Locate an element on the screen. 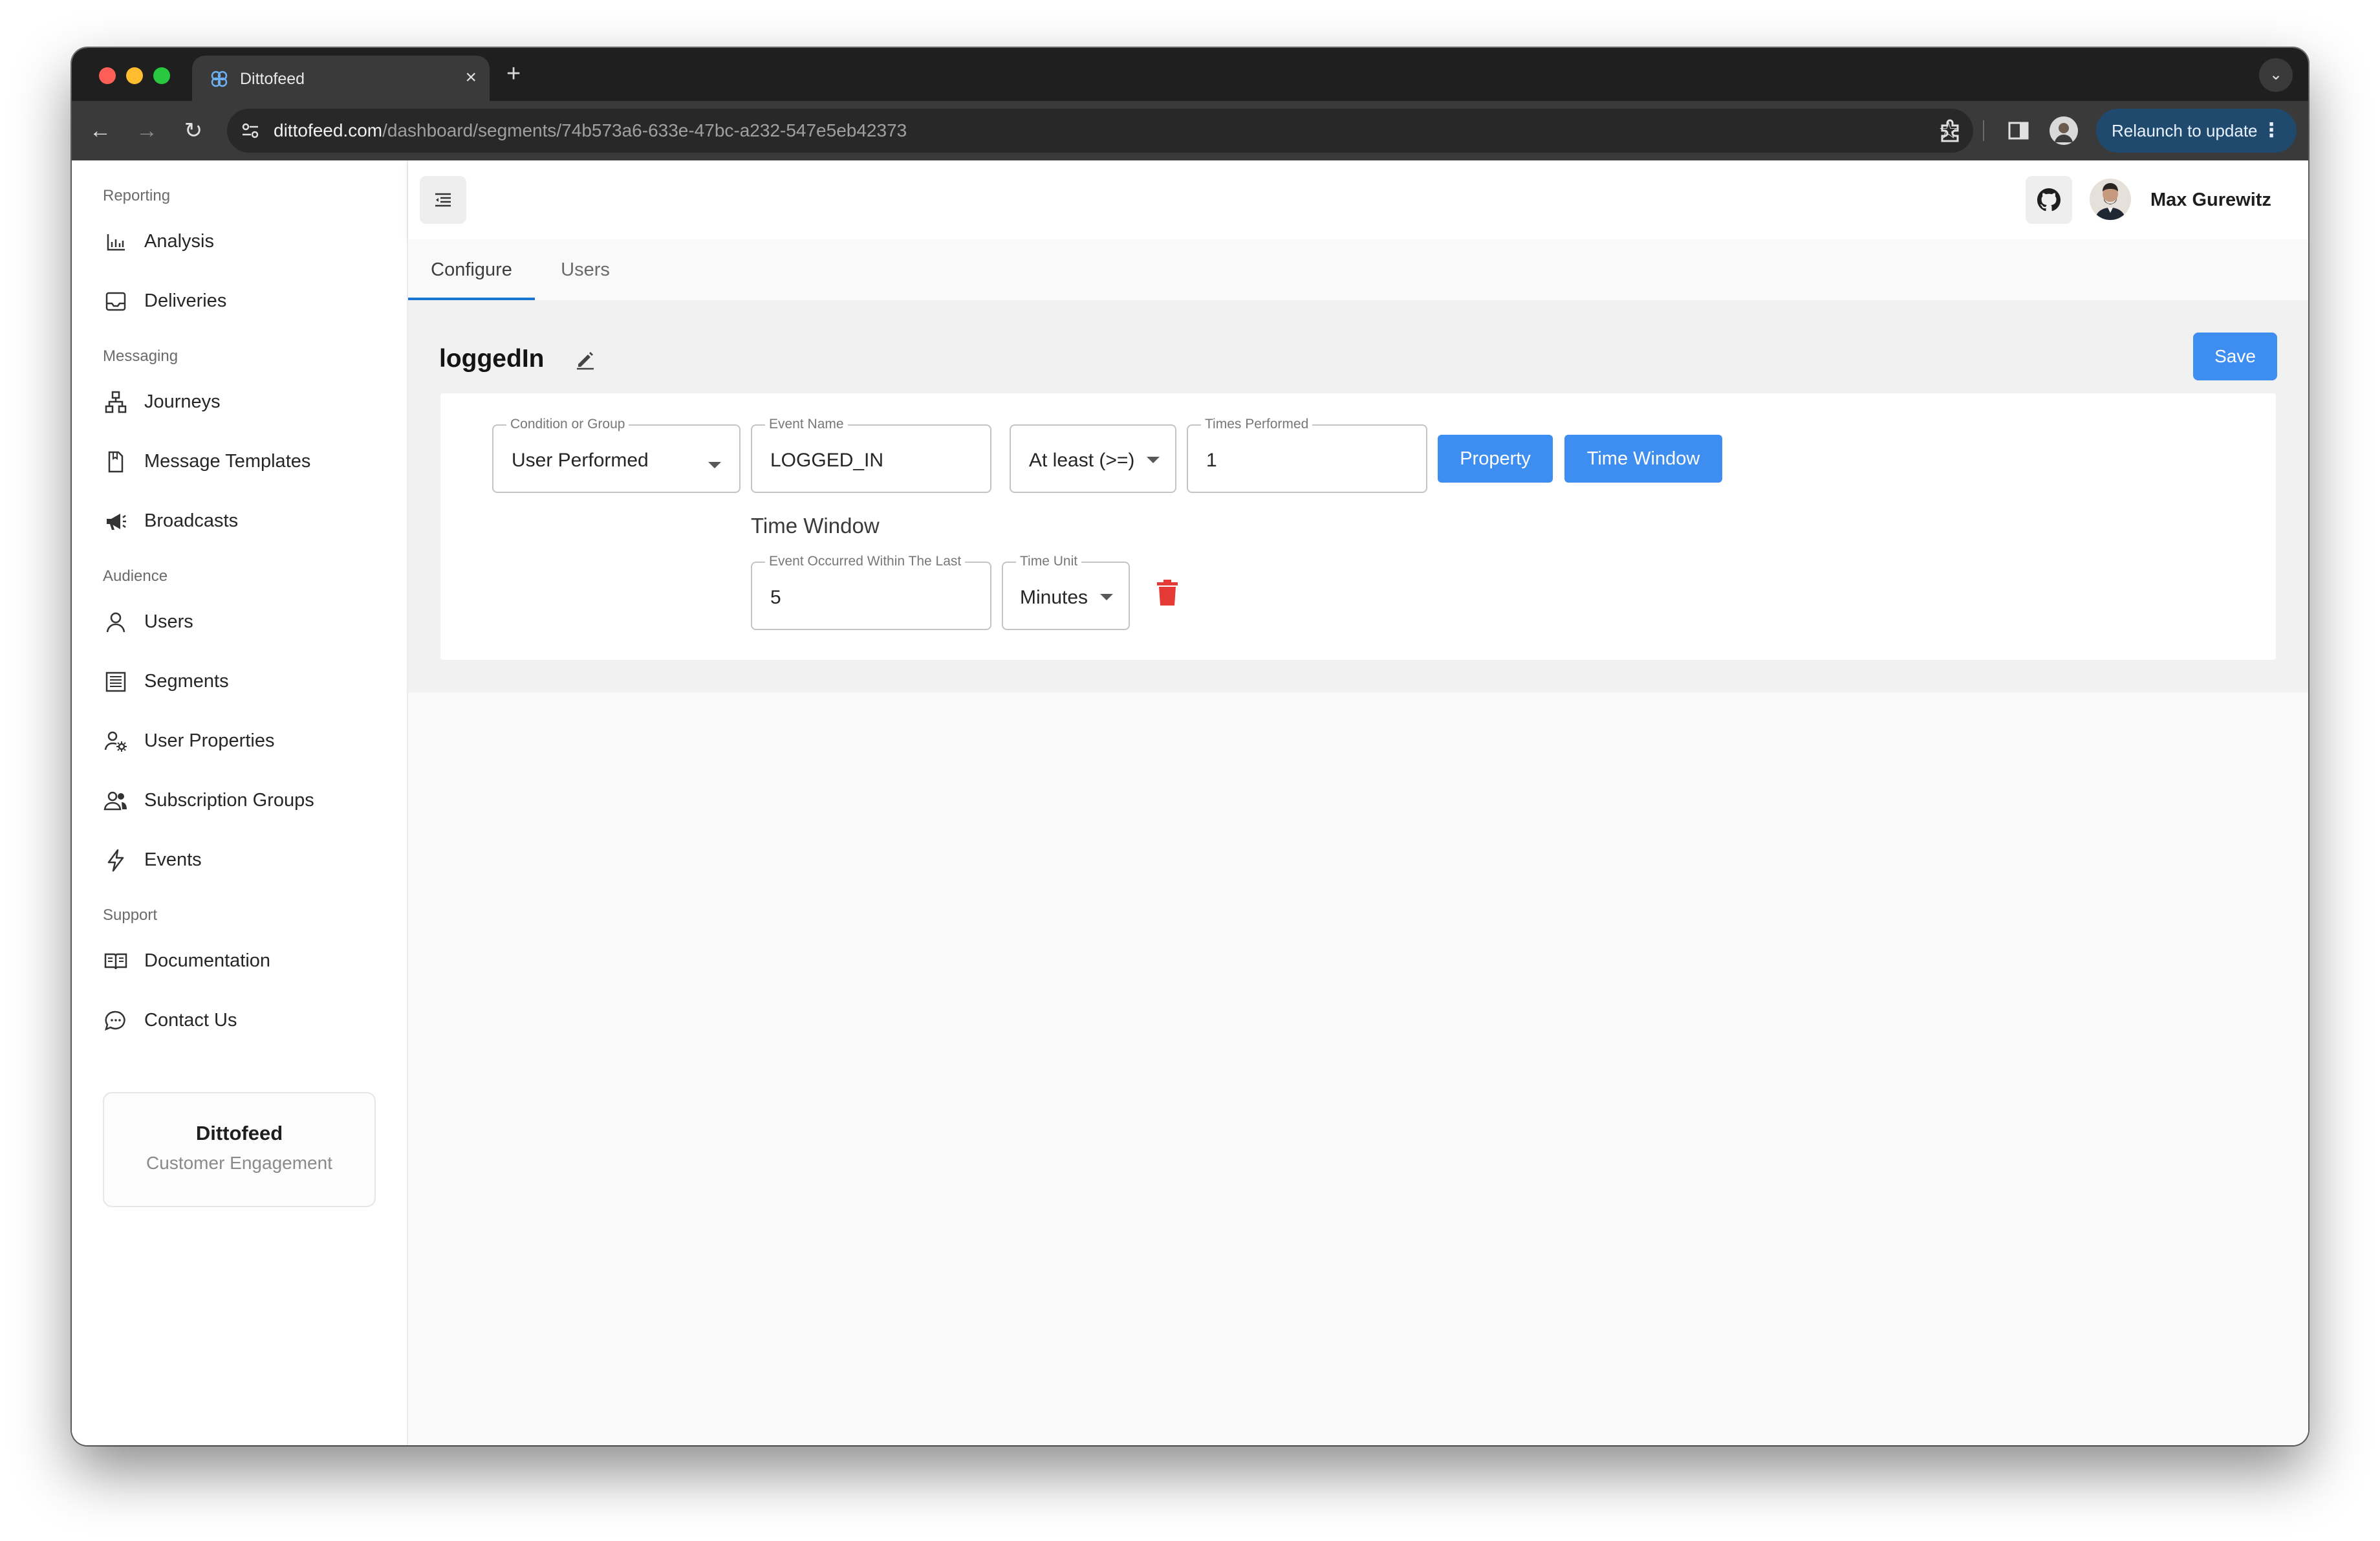 Image resolution: width=2380 pixels, height=1541 pixels. lightning-icon is located at coordinates (115, 860).